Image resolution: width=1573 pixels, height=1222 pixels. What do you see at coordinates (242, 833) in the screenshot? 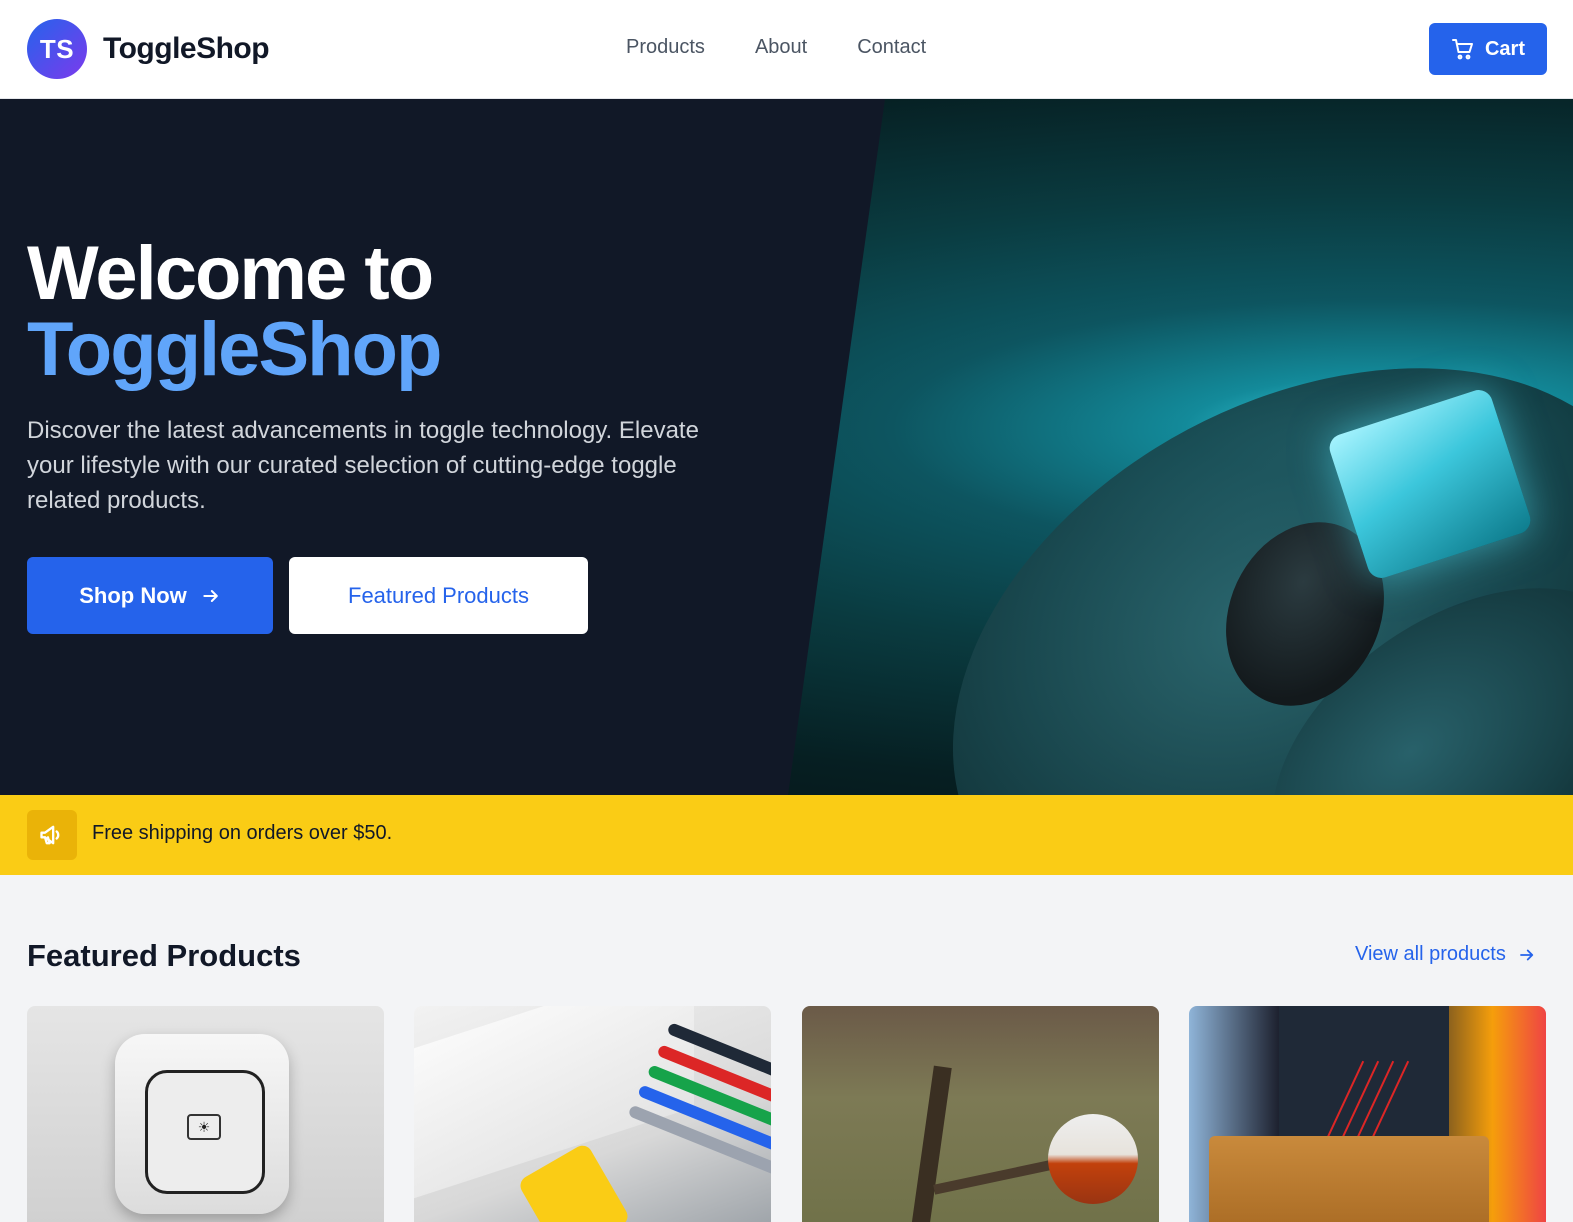
I see `banner-text: Free shipping on orders over $50.` at bounding box center [242, 833].